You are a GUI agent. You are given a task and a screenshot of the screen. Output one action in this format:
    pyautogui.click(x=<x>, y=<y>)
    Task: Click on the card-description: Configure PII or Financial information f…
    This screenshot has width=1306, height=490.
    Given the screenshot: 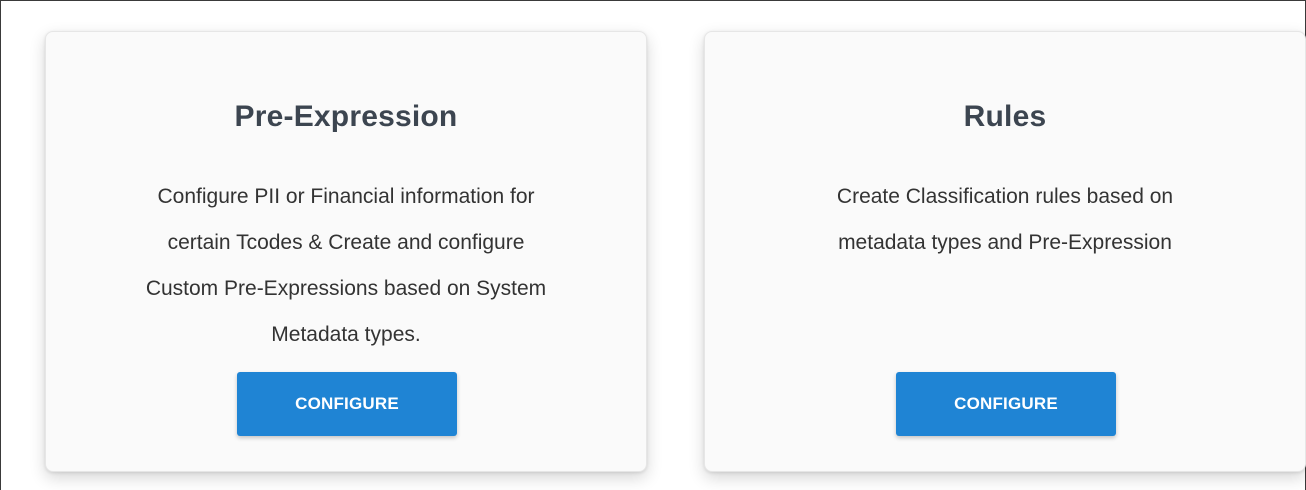 What is the action you would take?
    pyautogui.click(x=346, y=265)
    